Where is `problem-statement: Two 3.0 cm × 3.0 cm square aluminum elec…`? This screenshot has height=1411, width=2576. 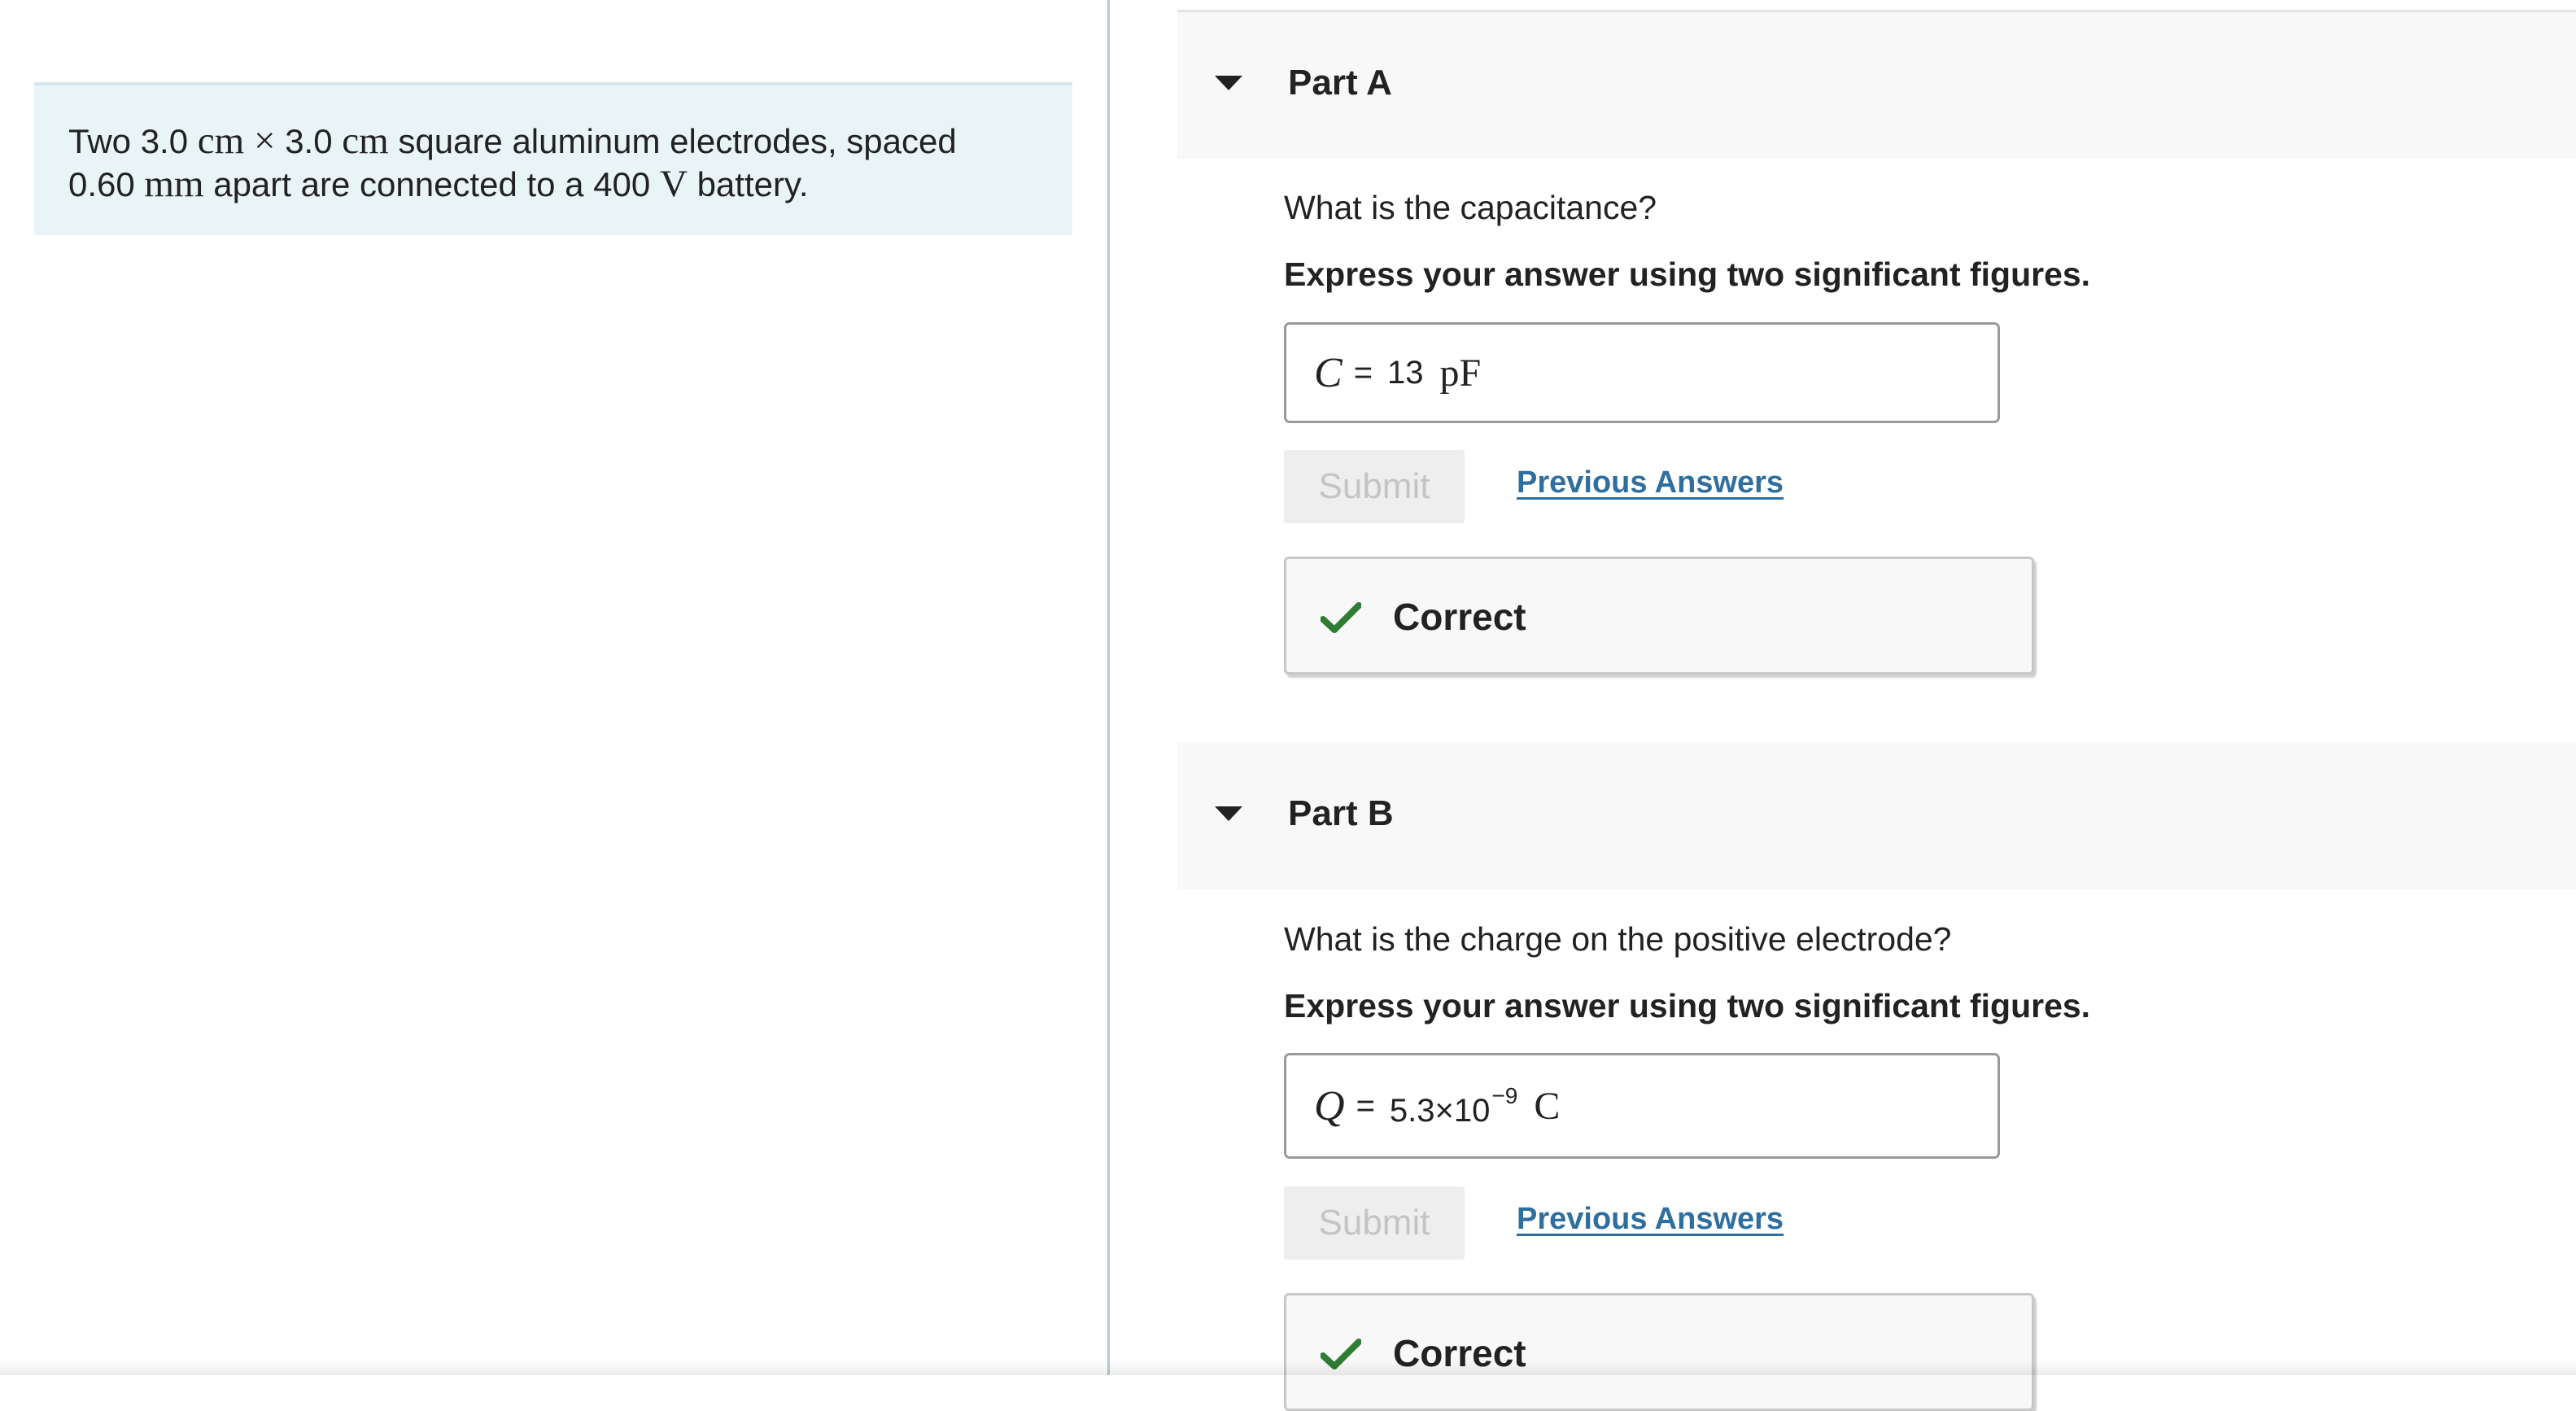
problem-statement: Two 3.0 cm × 3.0 cm square aluminum elec… is located at coordinates (553, 158).